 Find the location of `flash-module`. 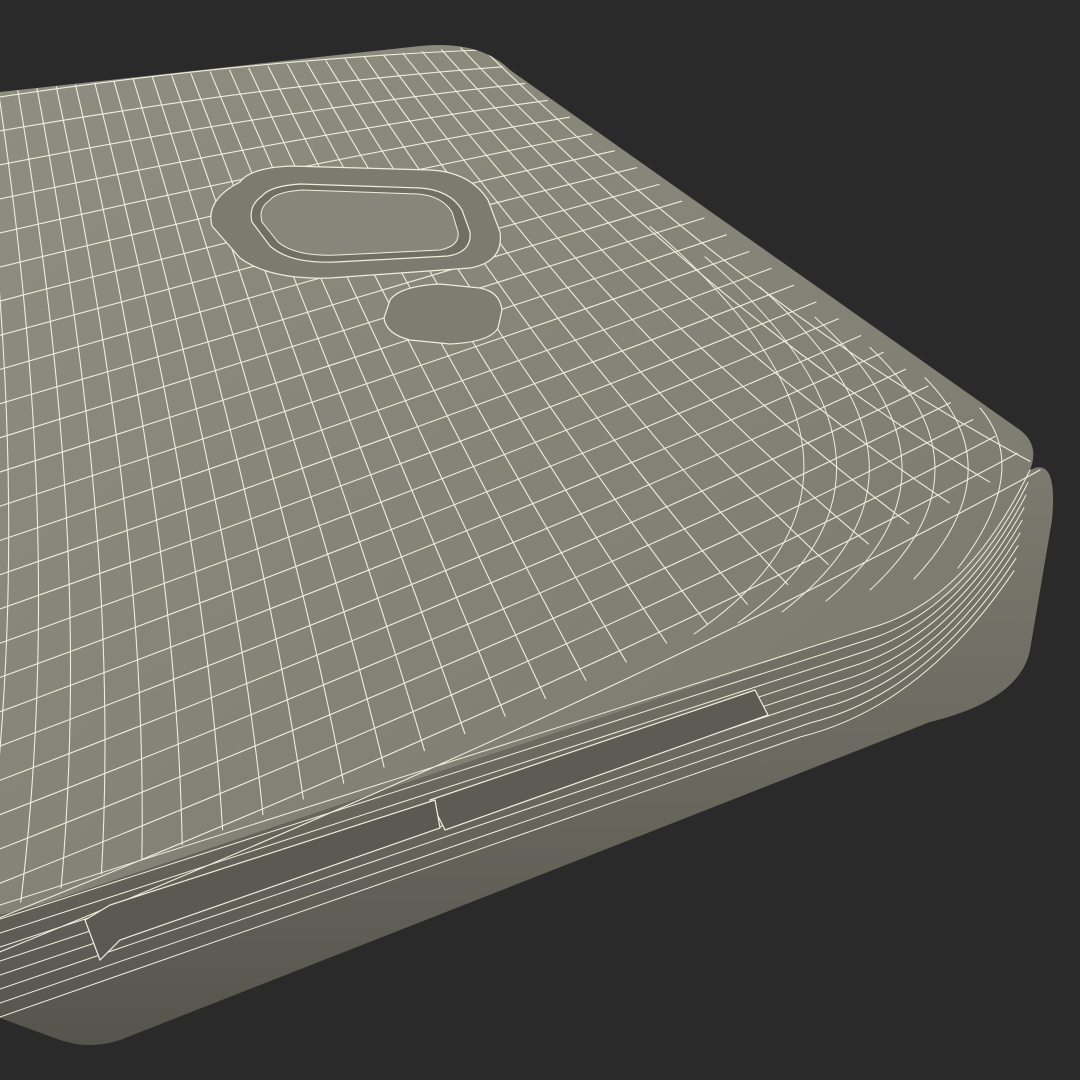

flash-module is located at coordinates (443, 314).